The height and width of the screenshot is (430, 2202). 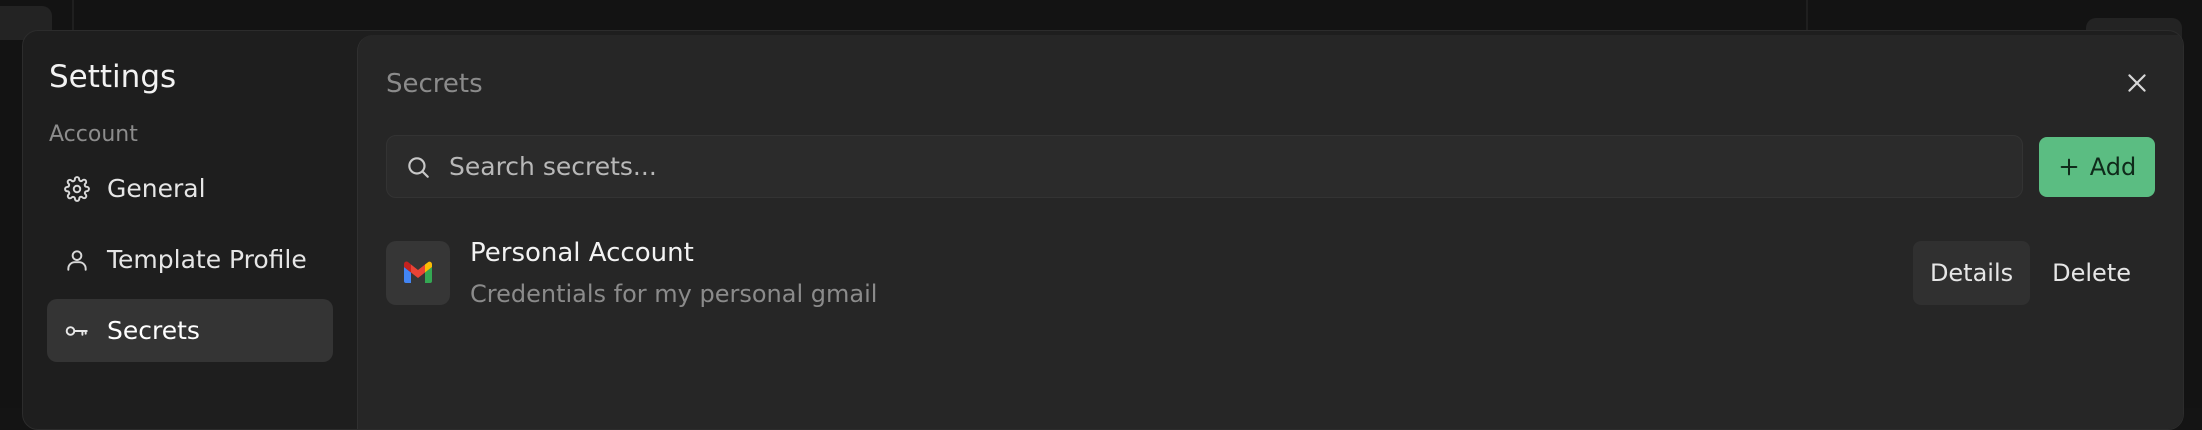 I want to click on sidebar-item-label: Template Profile, so click(x=207, y=259).